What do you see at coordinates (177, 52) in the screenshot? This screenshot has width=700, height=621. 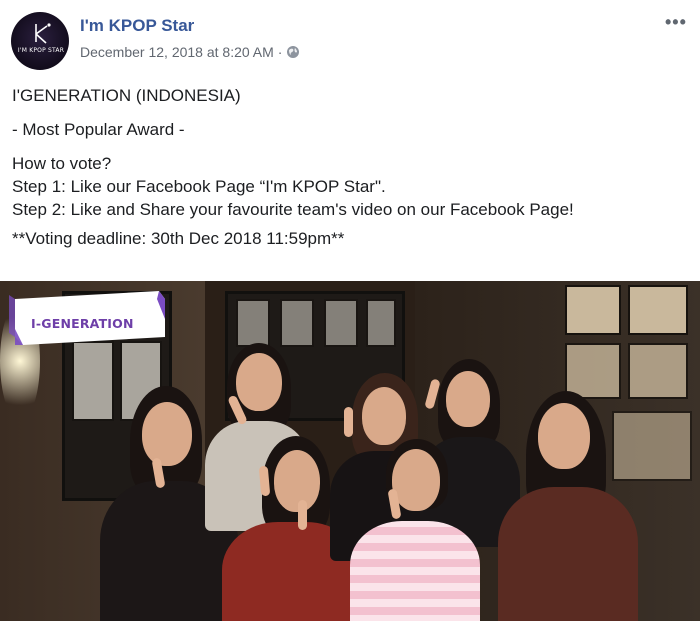 I see `post-timestamp: December 12, 2018 at 8:20 AM` at bounding box center [177, 52].